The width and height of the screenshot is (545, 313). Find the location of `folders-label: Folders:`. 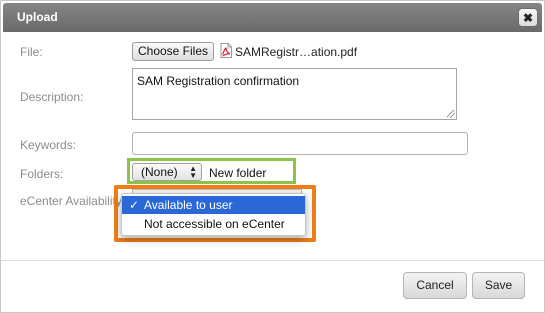

folders-label: Folders: is located at coordinates (42, 174).